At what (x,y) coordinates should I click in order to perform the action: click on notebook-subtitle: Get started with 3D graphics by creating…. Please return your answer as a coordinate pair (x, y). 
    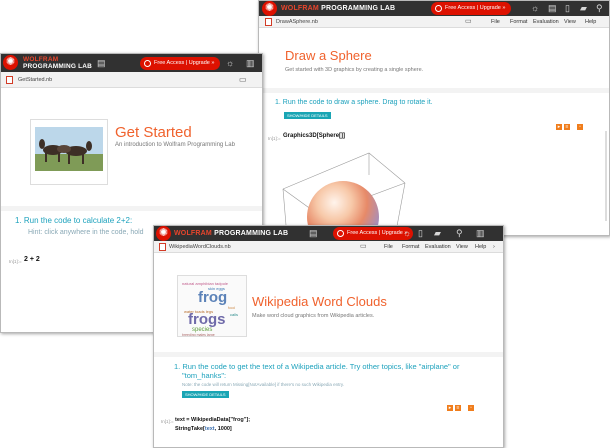
    Looking at the image, I should click on (354, 70).